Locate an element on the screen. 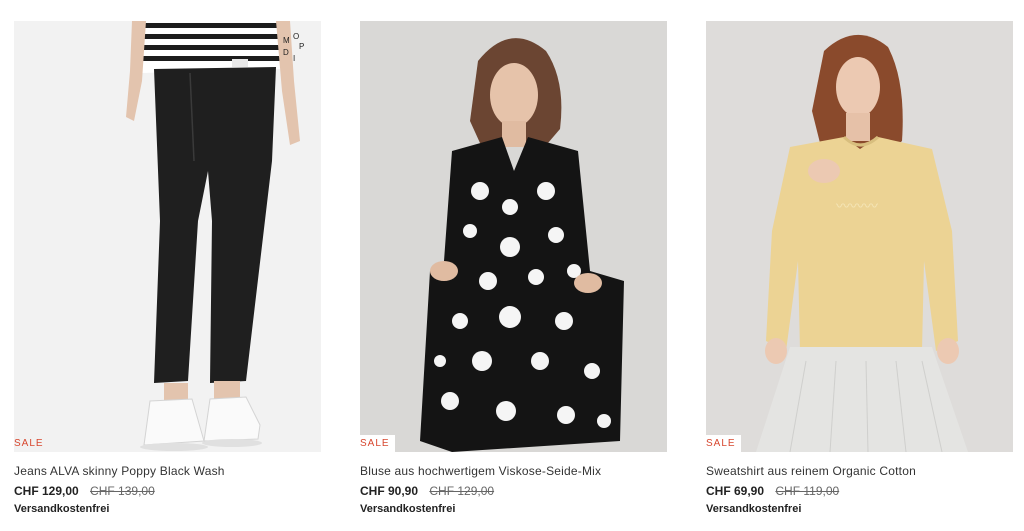 The height and width of the screenshot is (531, 1024). original-price: CHF 119,00 is located at coordinates (807, 491).